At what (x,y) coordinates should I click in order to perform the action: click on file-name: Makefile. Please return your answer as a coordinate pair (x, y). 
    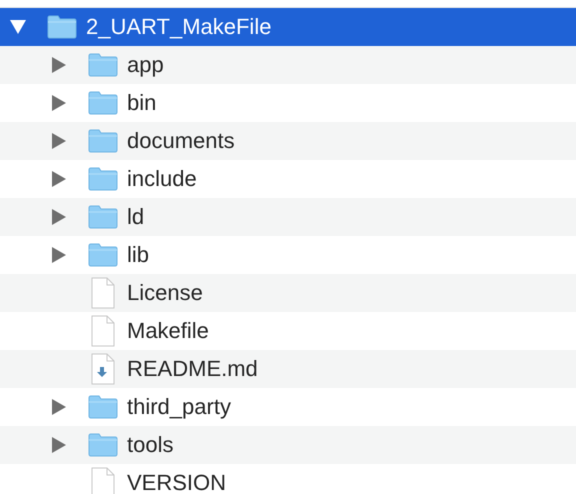
    Looking at the image, I should click on (168, 331).